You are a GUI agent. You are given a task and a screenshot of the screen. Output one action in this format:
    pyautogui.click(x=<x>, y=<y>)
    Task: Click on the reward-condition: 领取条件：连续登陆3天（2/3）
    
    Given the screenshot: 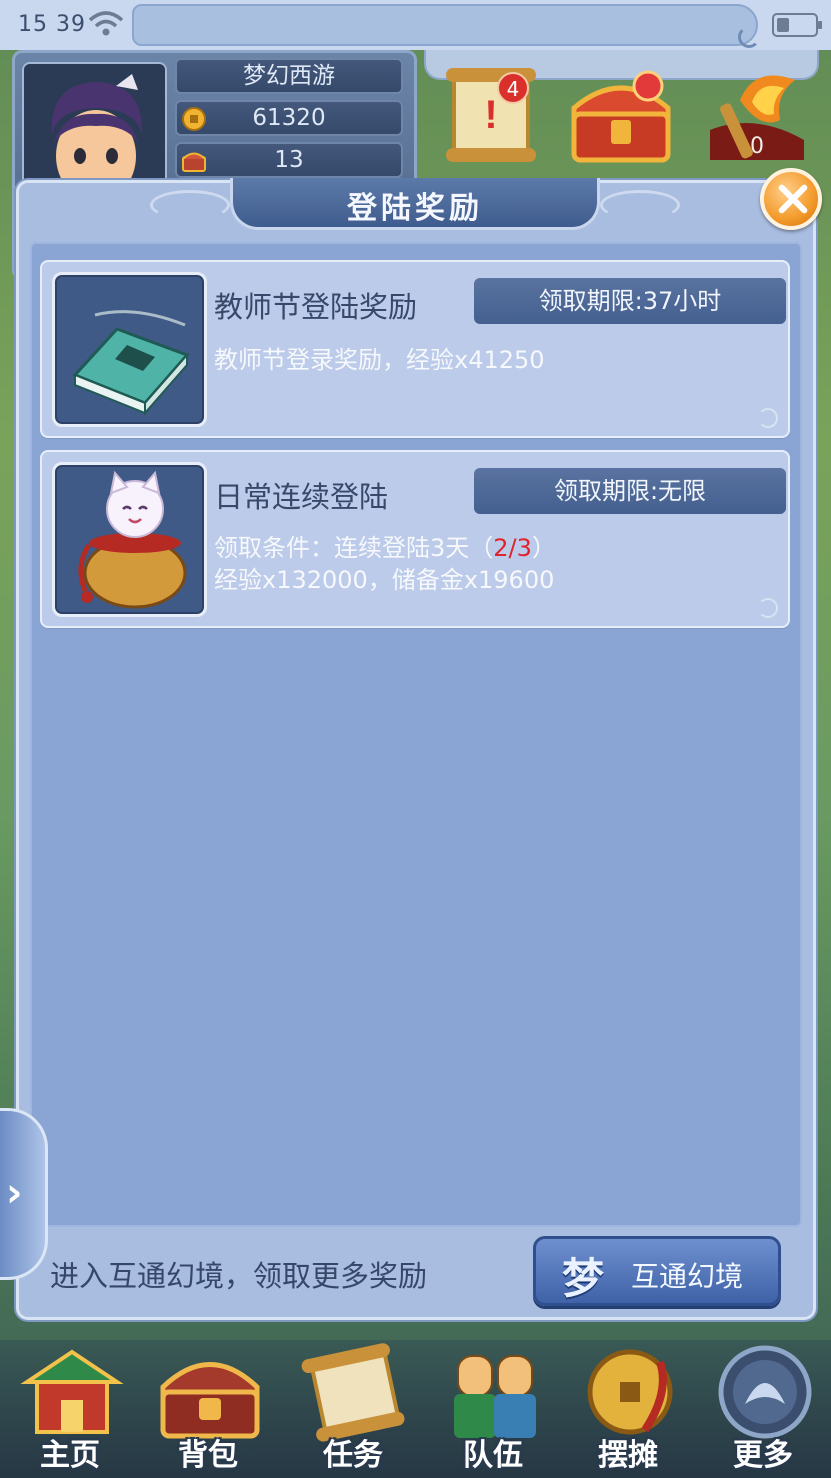 What is the action you would take?
    pyautogui.click(x=385, y=548)
    